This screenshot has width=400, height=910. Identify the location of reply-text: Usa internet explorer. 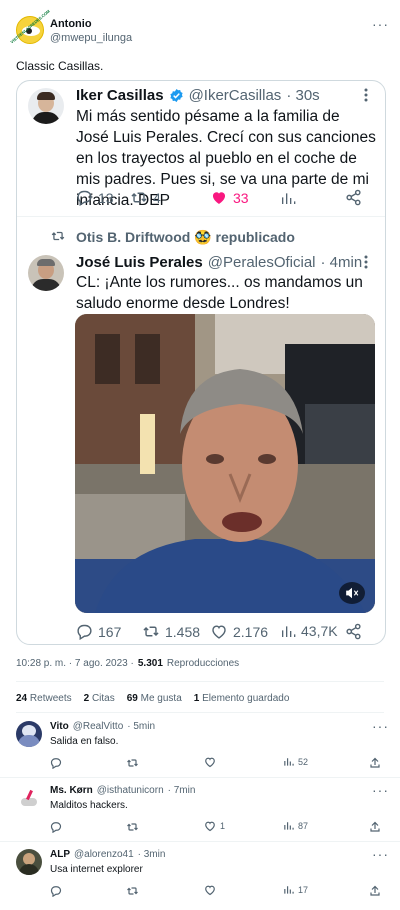
(96, 869).